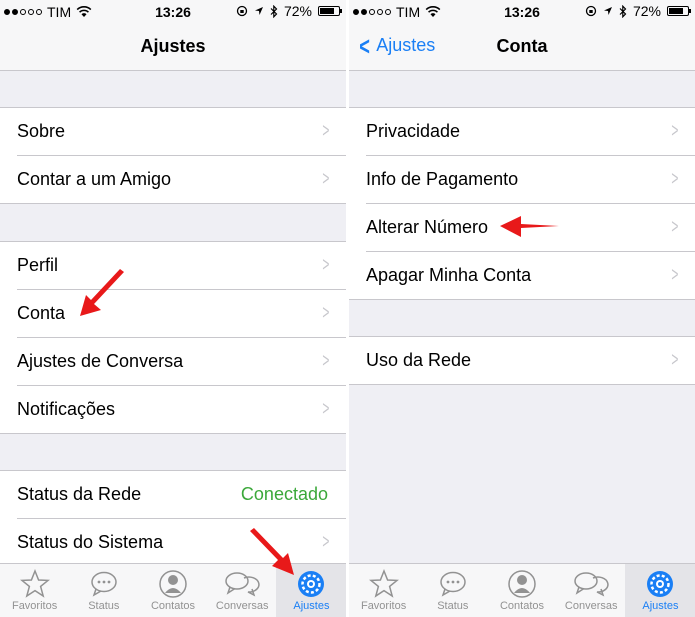 The image size is (695, 617). I want to click on tab-conversas: Conversas, so click(591, 590).